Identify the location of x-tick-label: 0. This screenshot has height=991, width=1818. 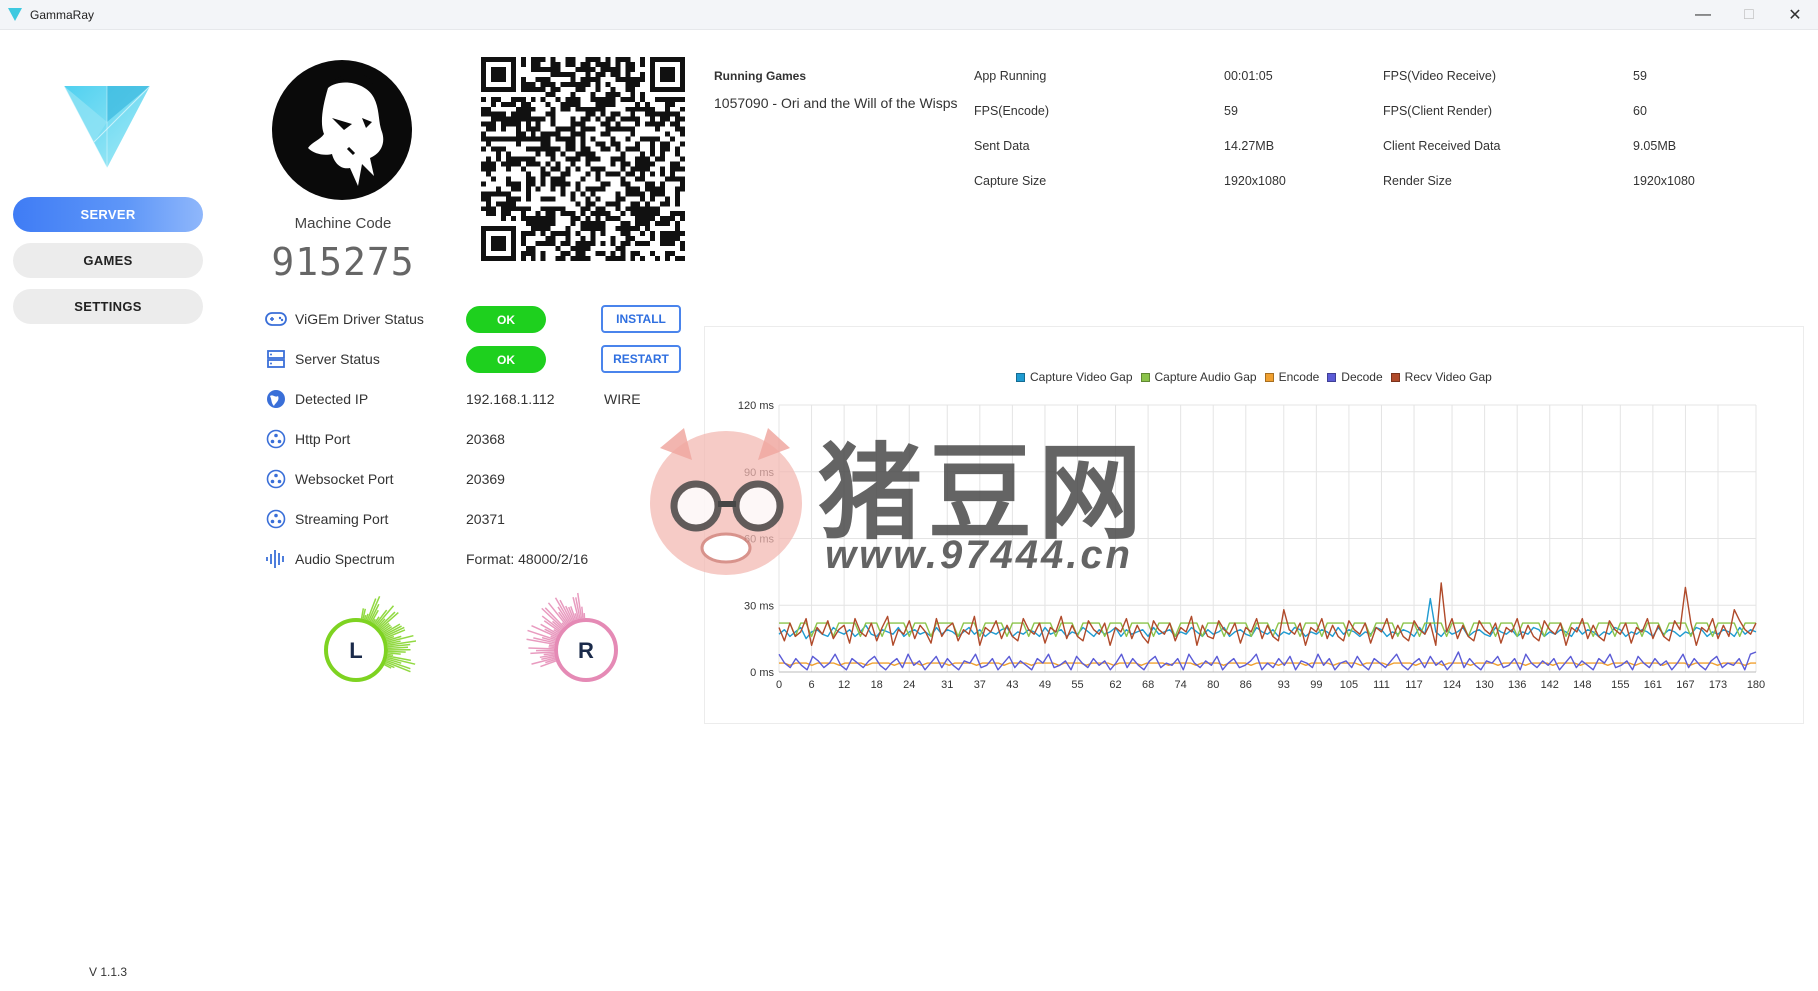
(779, 685).